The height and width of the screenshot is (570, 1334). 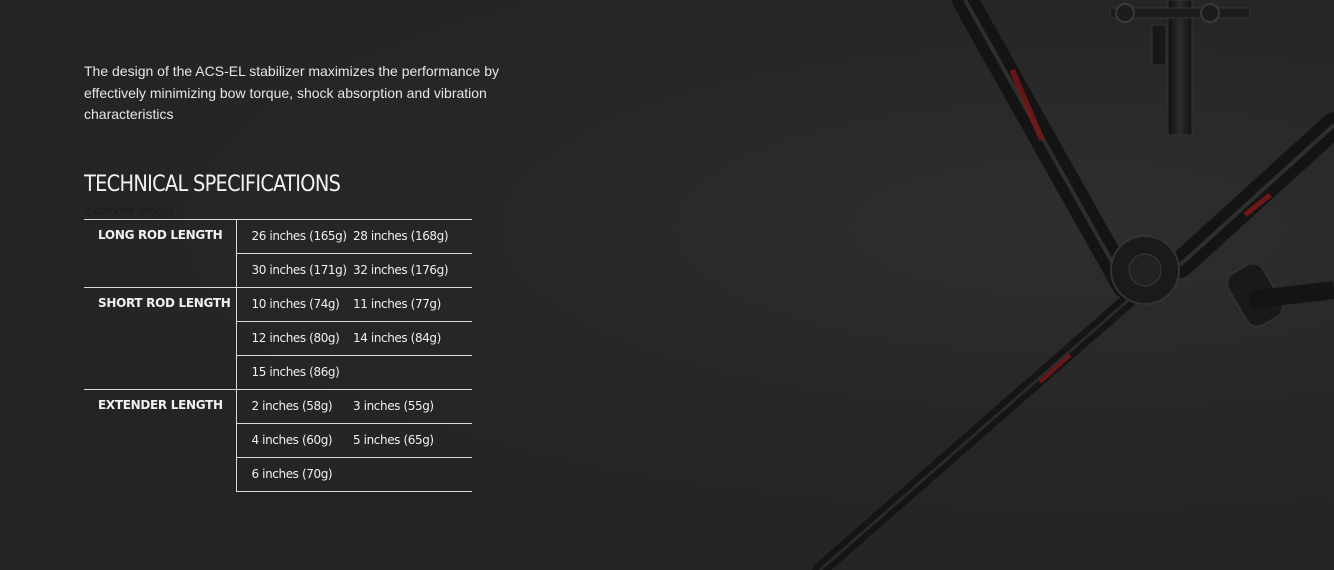 What do you see at coordinates (412, 405) in the screenshot?
I see `spec-value: 3 inches (55g)` at bounding box center [412, 405].